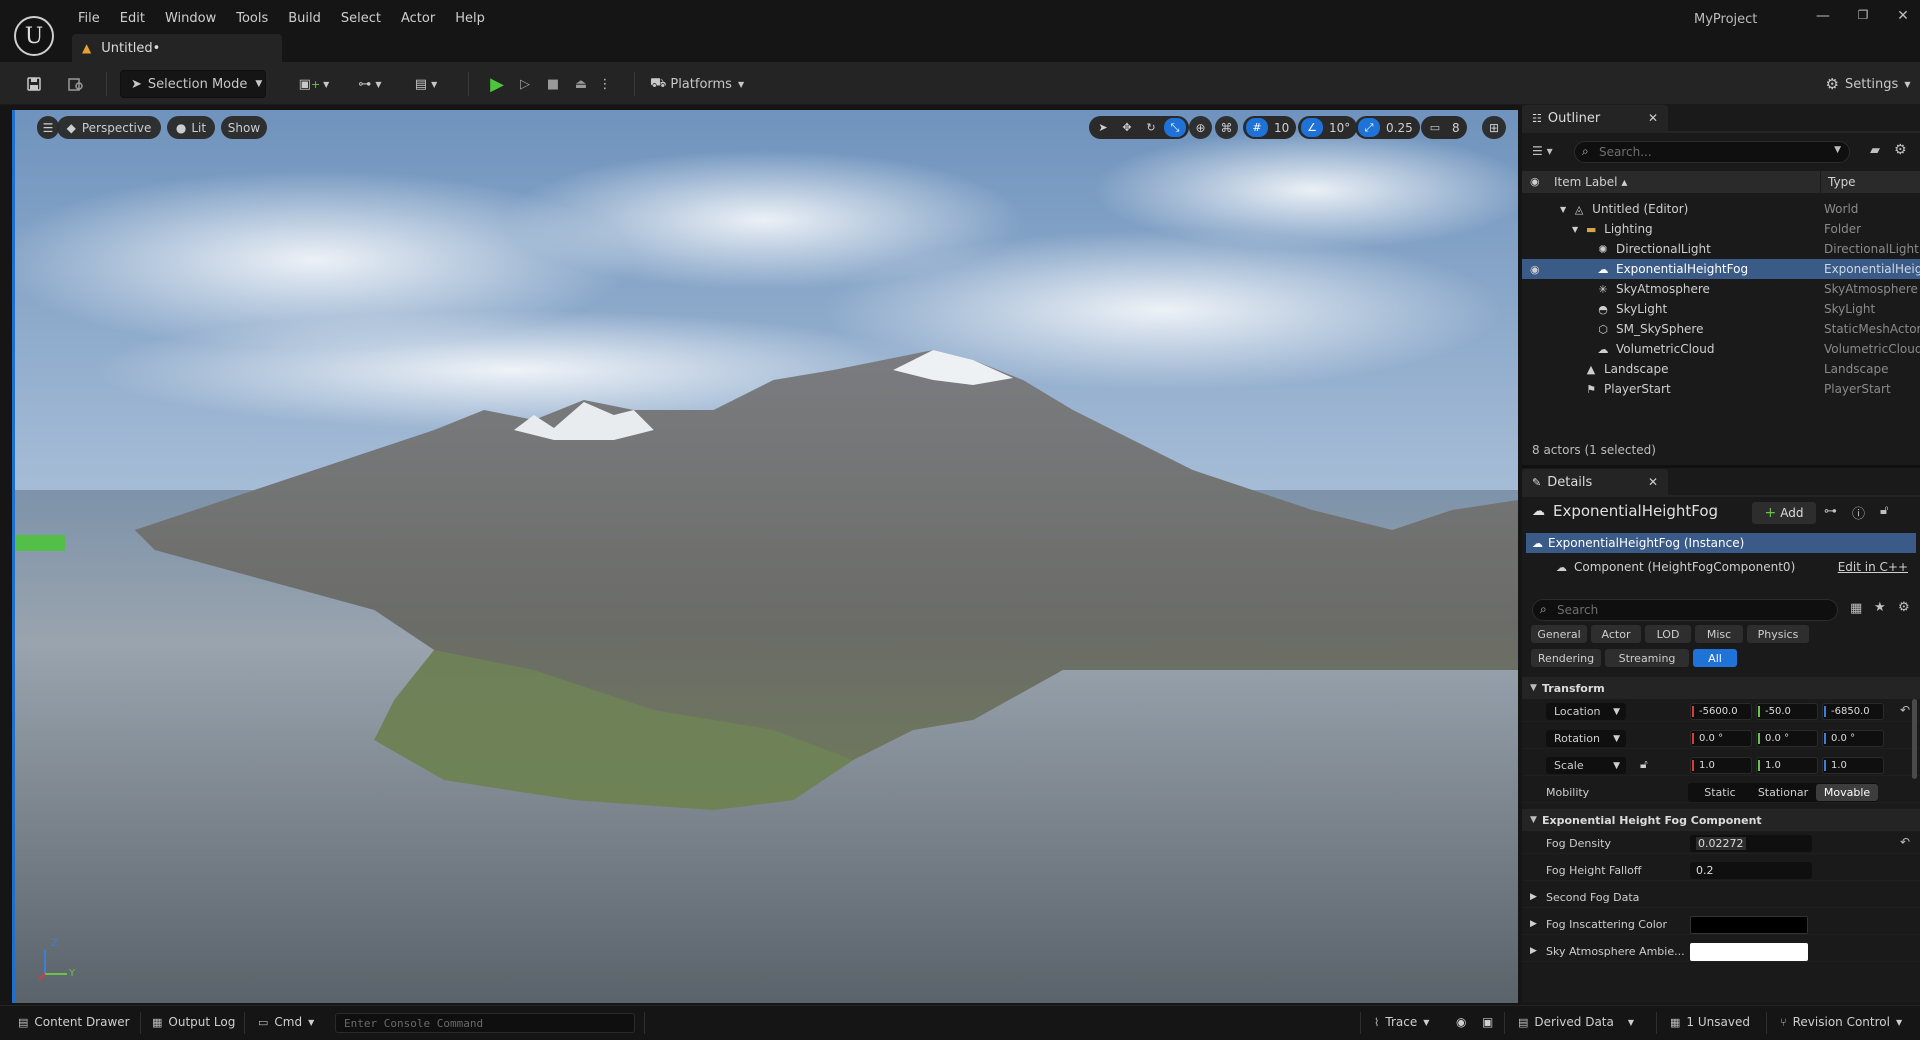  Describe the element at coordinates (34, 84) in the screenshot. I see `save-icon` at that location.